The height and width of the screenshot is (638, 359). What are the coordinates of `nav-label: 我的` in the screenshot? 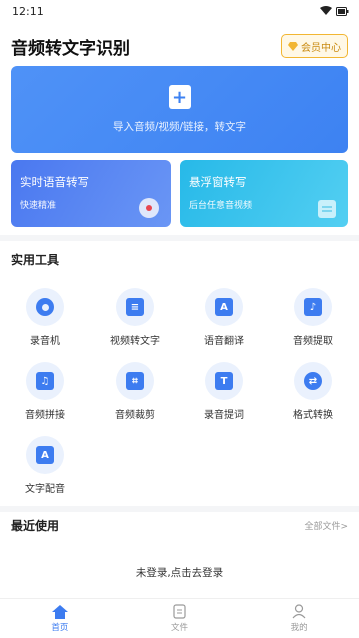 It's located at (299, 628).